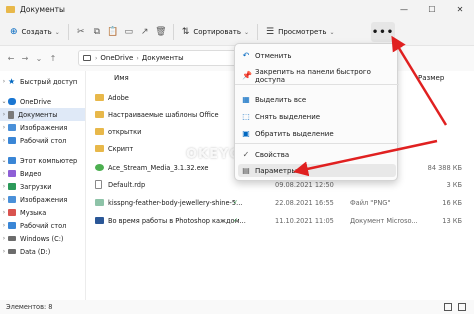 This screenshot has width=474, height=314. What do you see at coordinates (87, 58) in the screenshot?
I see `monitor-icon` at bounding box center [87, 58].